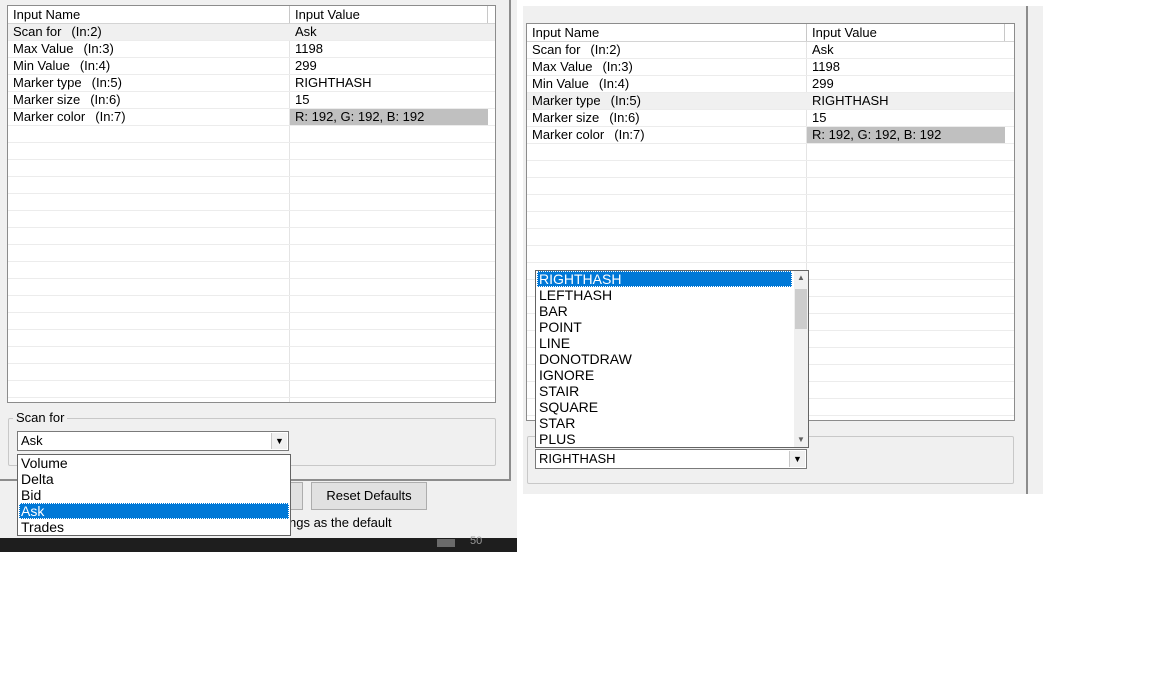 Image resolution: width=1162 pixels, height=694 pixels. Describe the element at coordinates (664, 391) in the screenshot. I see `dropdown-option: STAIR` at that location.